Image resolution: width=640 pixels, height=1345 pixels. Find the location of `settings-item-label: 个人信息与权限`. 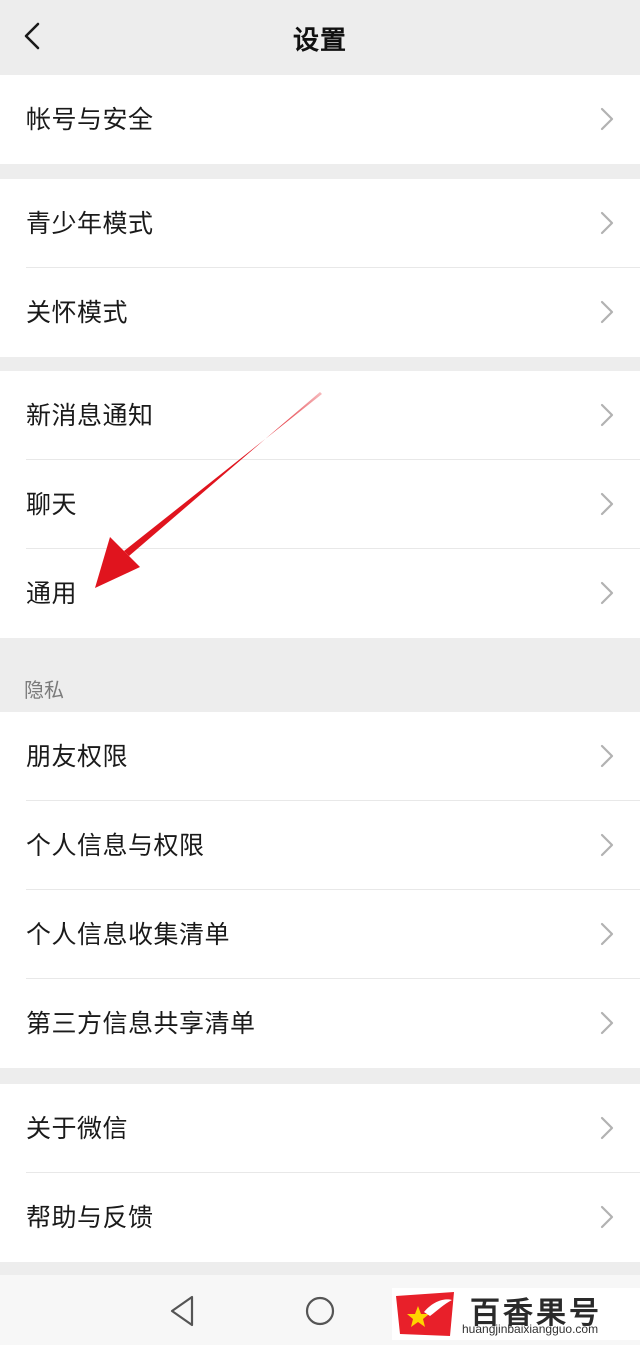

settings-item-label: 个人信息与权限 is located at coordinates (115, 845).